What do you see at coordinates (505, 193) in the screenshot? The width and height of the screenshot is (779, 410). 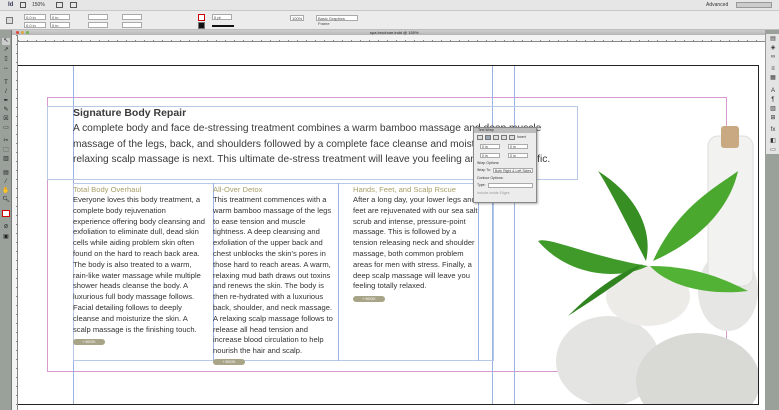 I see `include-inside-edges-checkbox: Include Inside Edges` at bounding box center [505, 193].